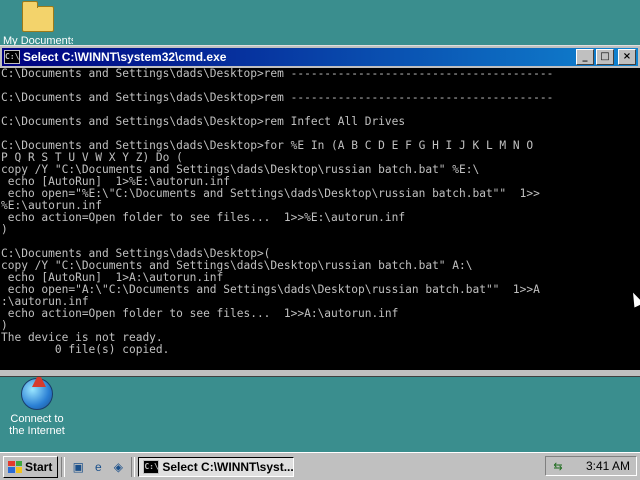 The width and height of the screenshot is (640, 480). I want to click on windows-logo-icon, so click(15, 466).